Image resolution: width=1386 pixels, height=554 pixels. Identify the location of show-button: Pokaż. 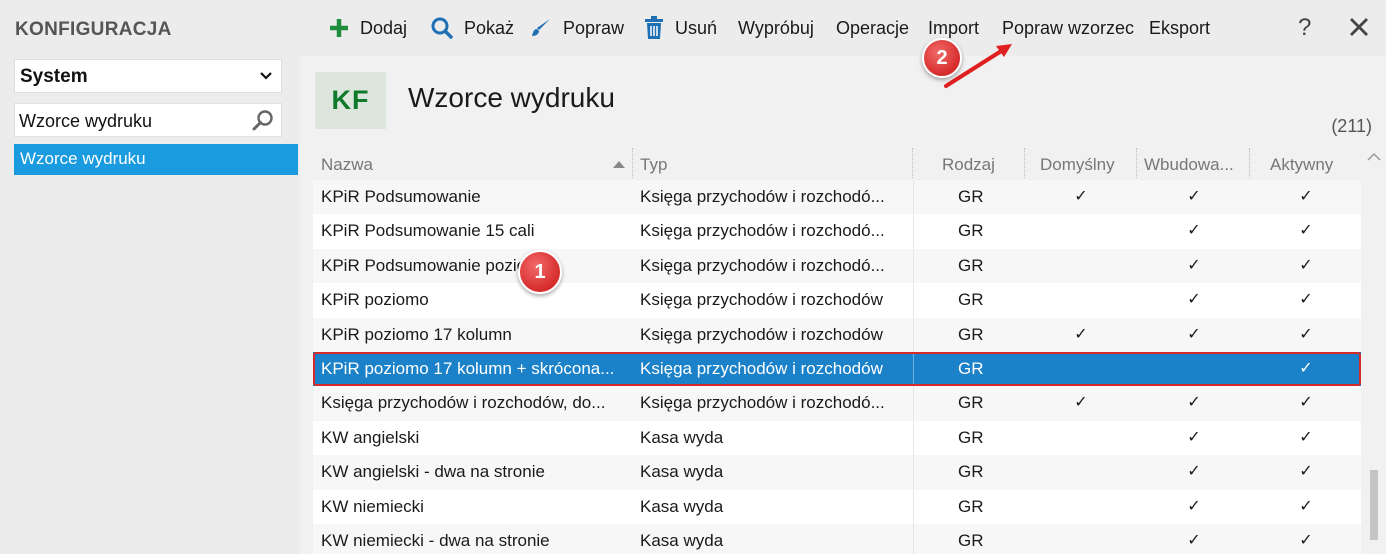
(472, 28).